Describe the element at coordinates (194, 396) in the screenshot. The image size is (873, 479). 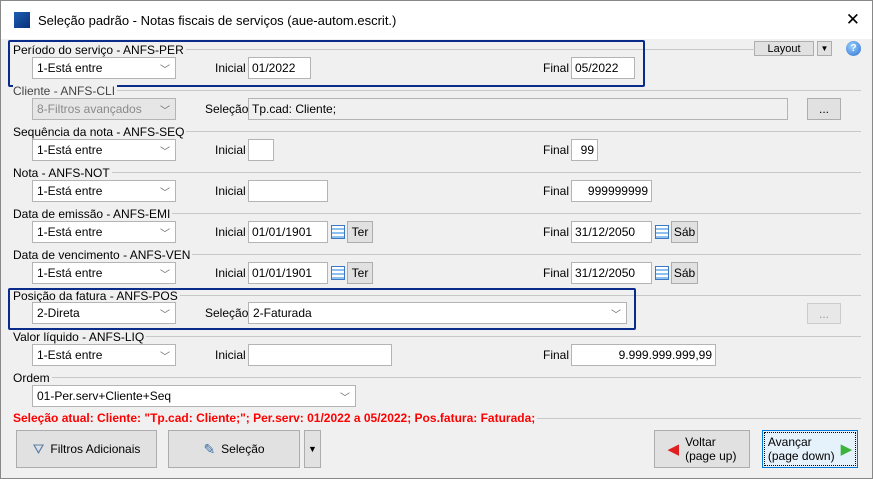
I see `ordem-select: 01-Per.serv+Cliente+Seq ﹀` at that location.